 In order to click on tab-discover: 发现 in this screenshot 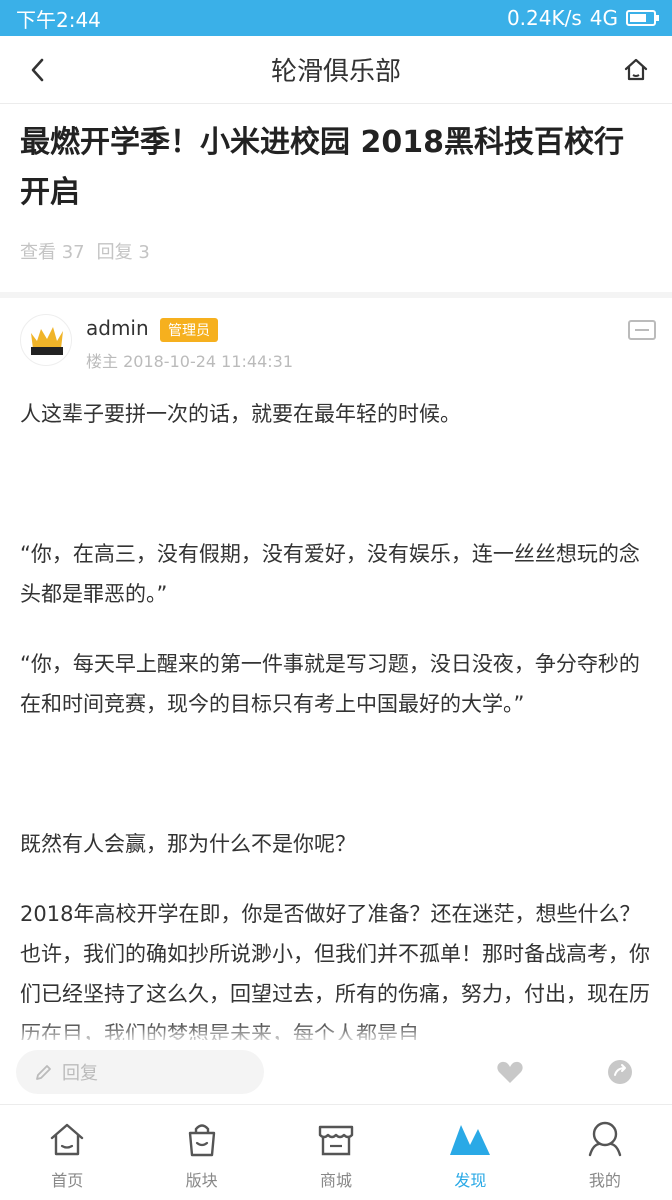, I will do `click(470, 1152)`.